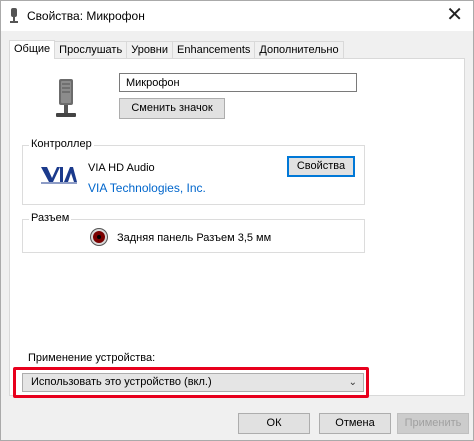 This screenshot has width=474, height=441. I want to click on controller-properties-button: Свойства, so click(321, 166).